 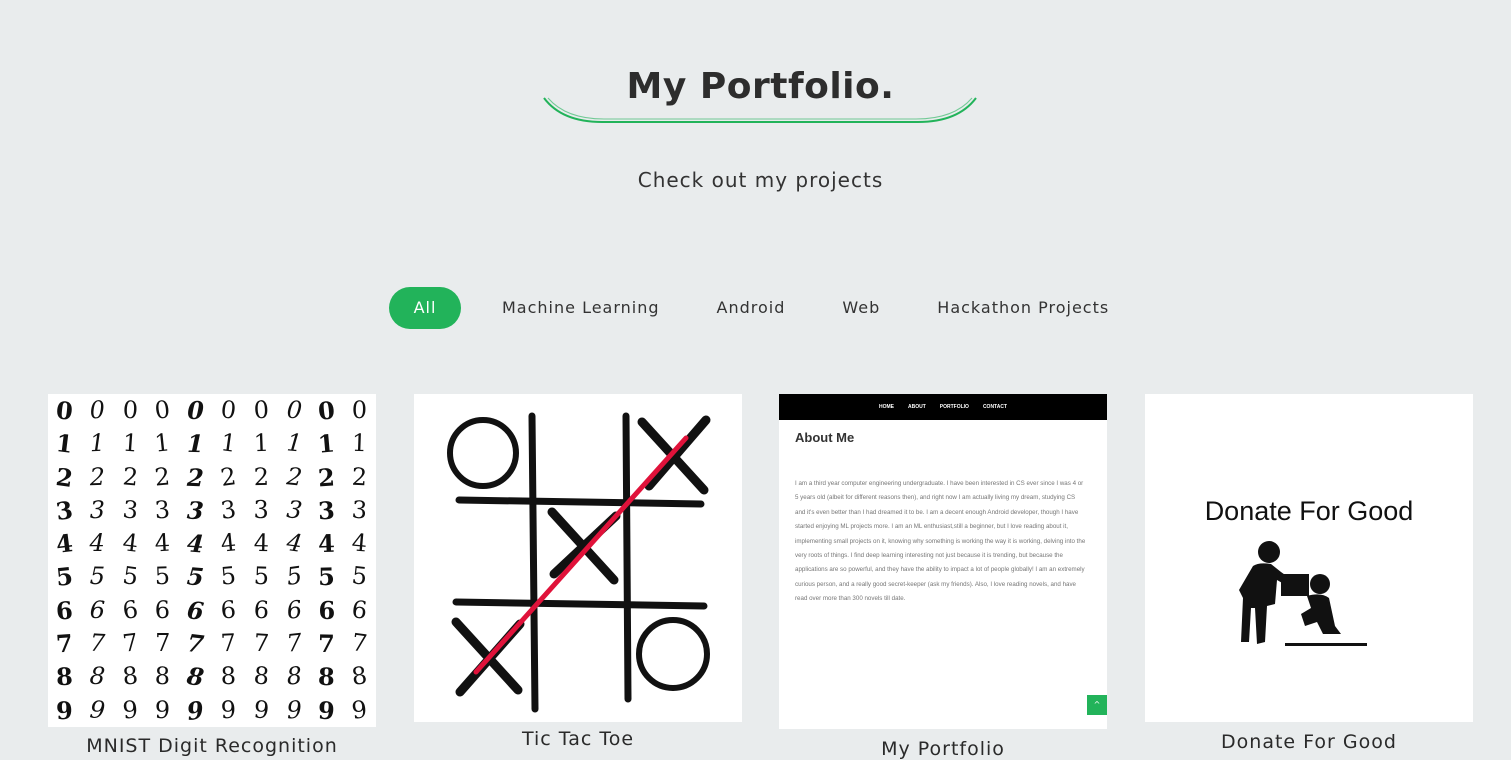 I want to click on preview-heading: About Me, so click(x=825, y=437).